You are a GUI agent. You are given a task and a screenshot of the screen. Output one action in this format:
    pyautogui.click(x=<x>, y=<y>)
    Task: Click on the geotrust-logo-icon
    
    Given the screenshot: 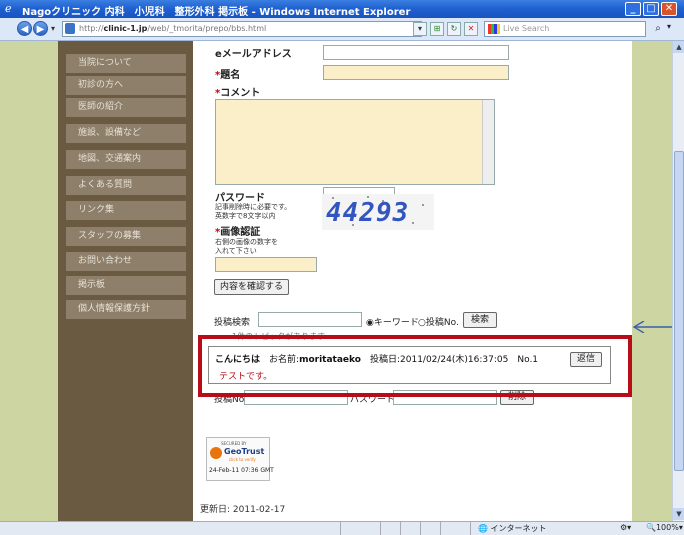 What is the action you would take?
    pyautogui.click(x=216, y=453)
    